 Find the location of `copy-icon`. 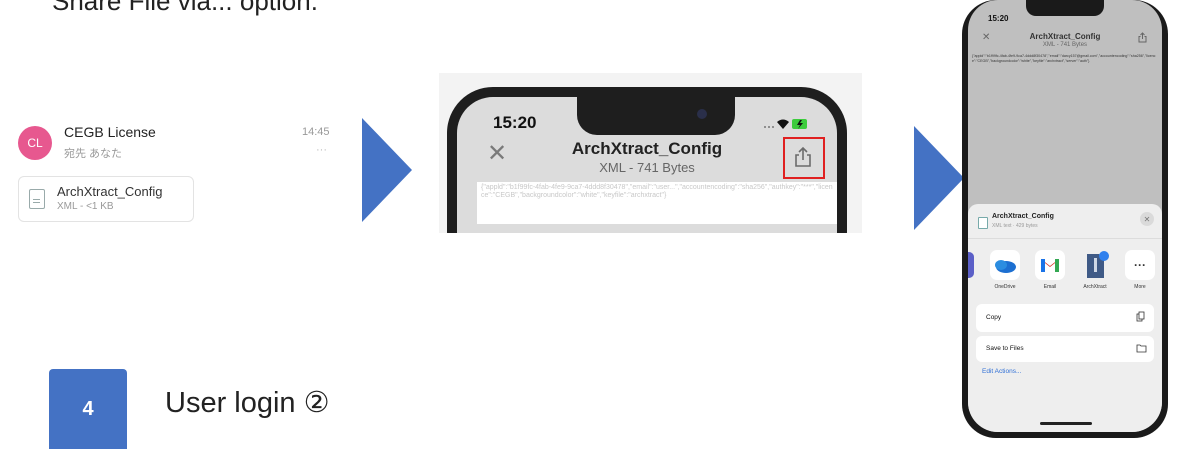

copy-icon is located at coordinates (1140, 317).